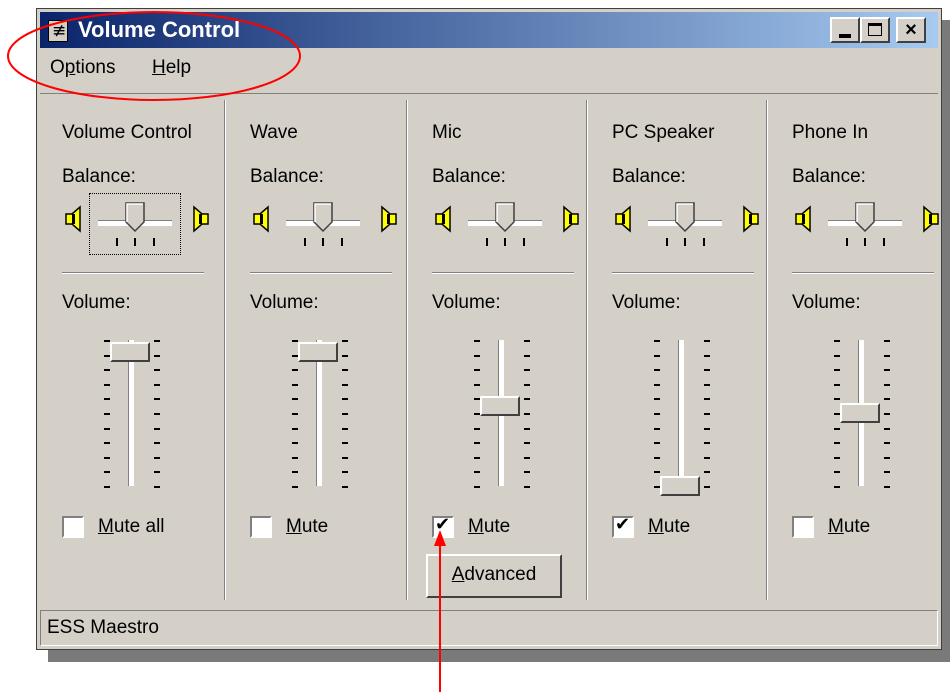  I want to click on channel-name: Volume Control, so click(127, 132).